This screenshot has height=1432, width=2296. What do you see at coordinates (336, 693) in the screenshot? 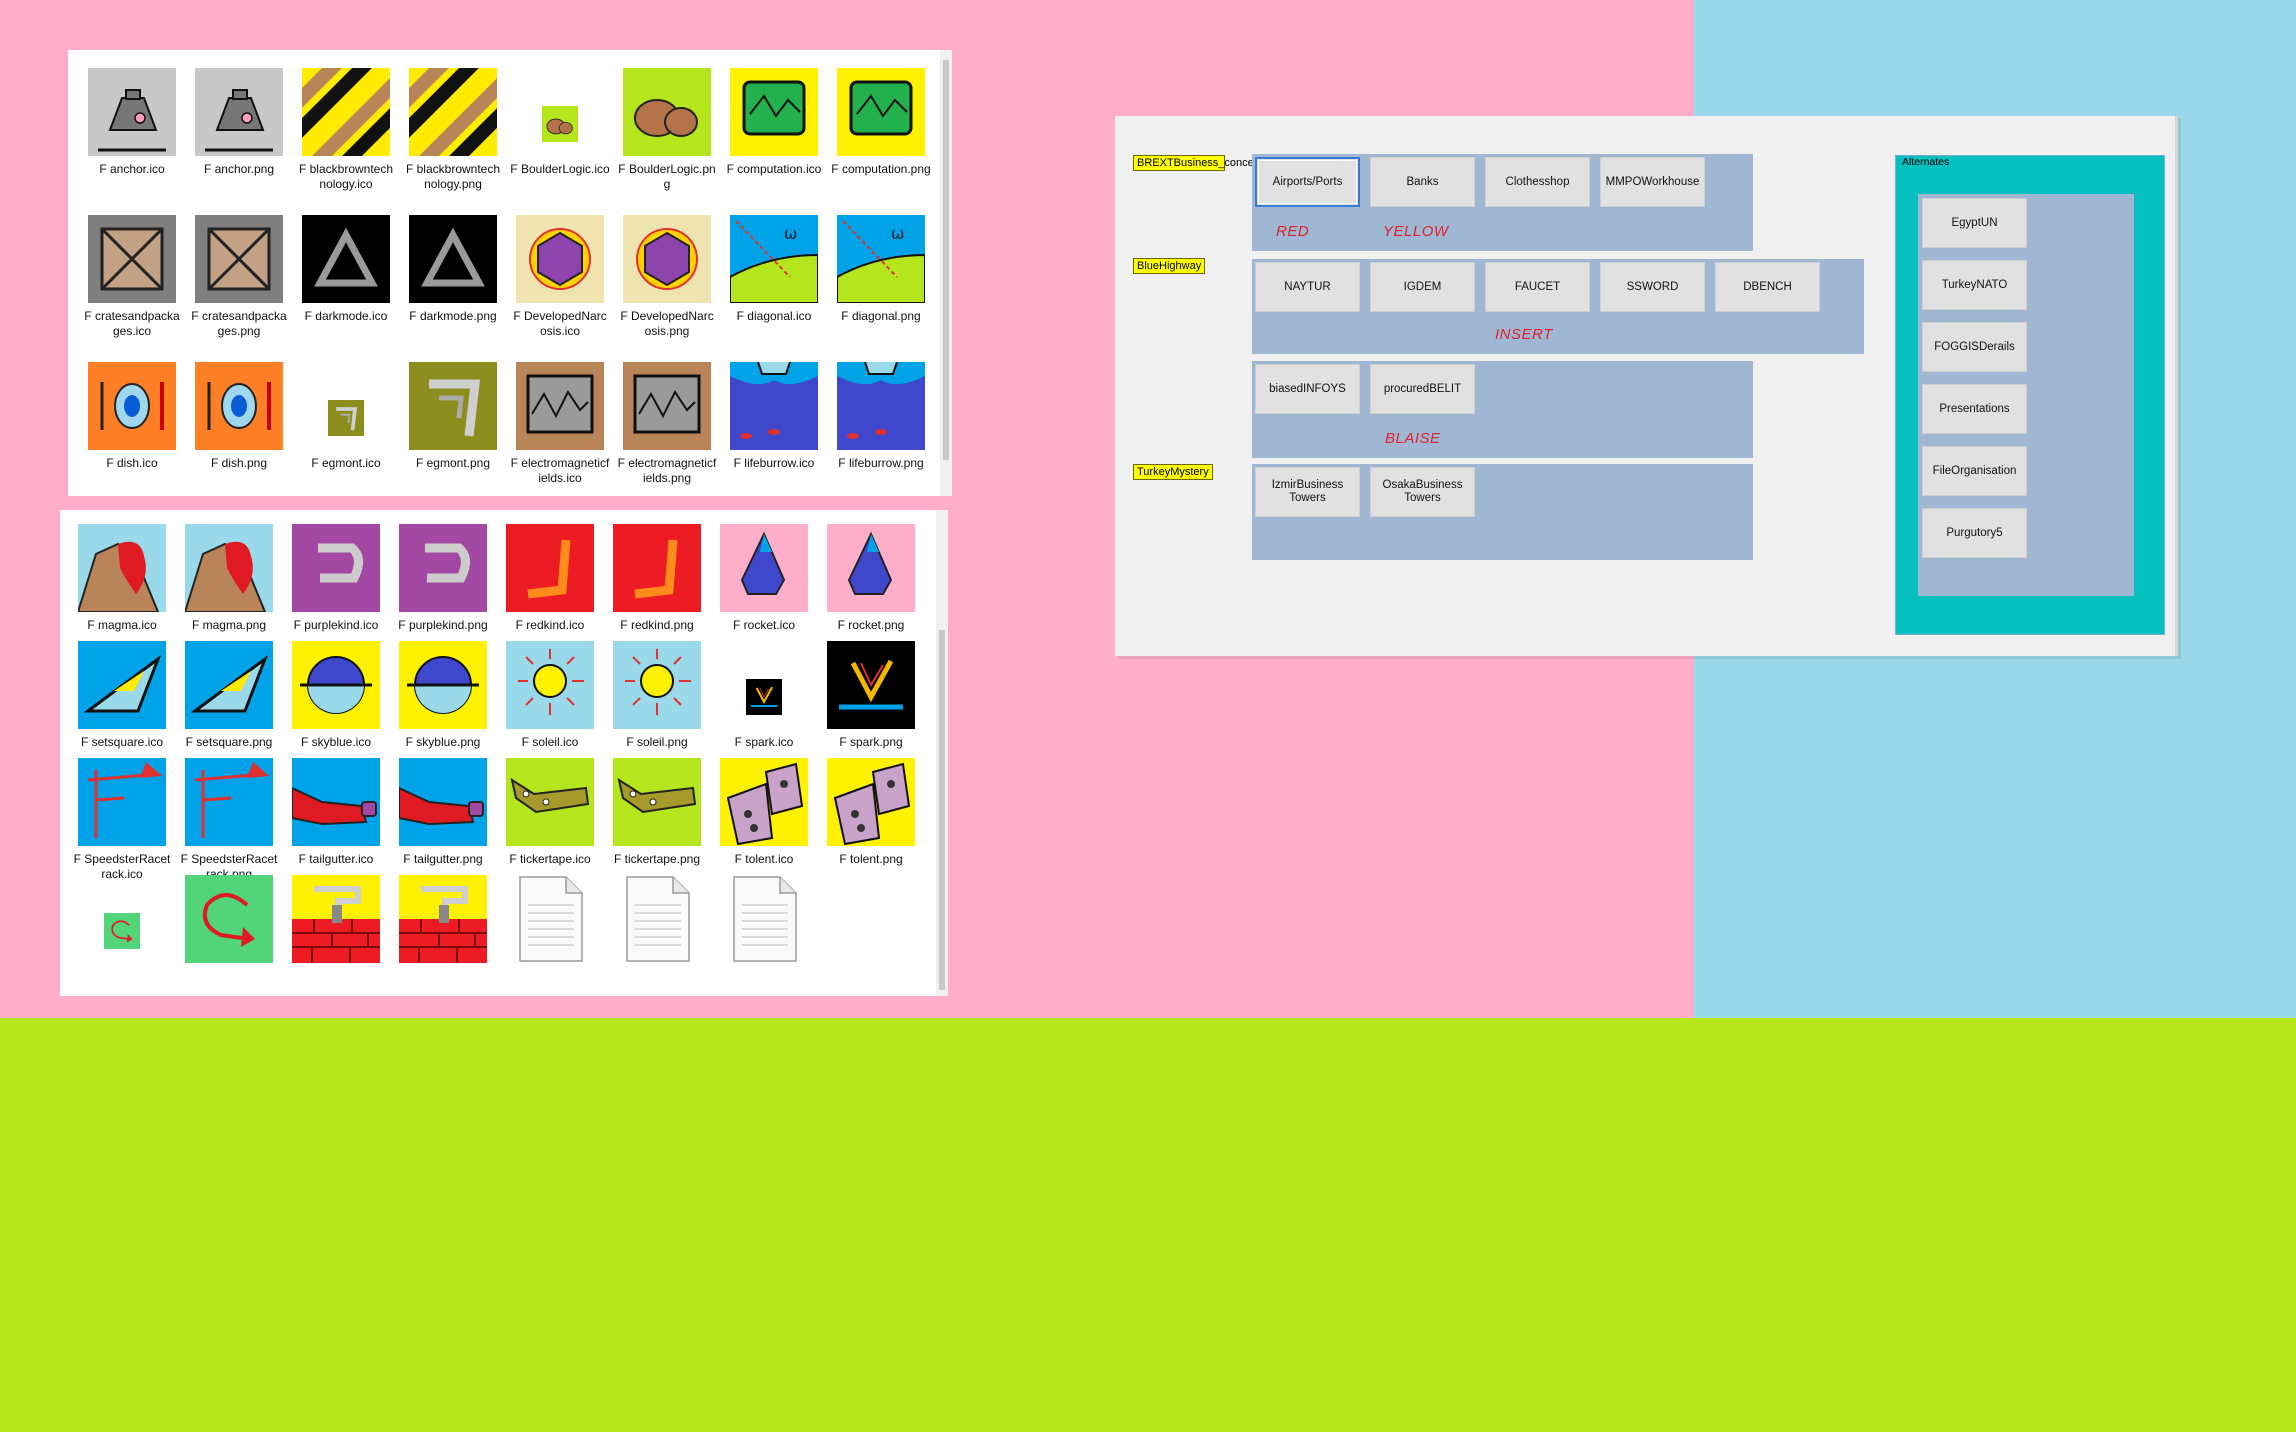
I see `file-item: F skyblue.ico` at bounding box center [336, 693].